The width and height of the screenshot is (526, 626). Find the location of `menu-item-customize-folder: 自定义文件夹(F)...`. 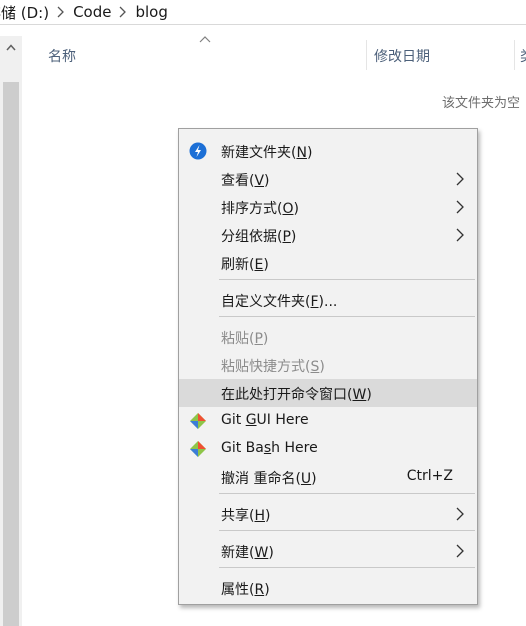

menu-item-customize-folder: 自定义文件夹(F)... is located at coordinates (328, 300).